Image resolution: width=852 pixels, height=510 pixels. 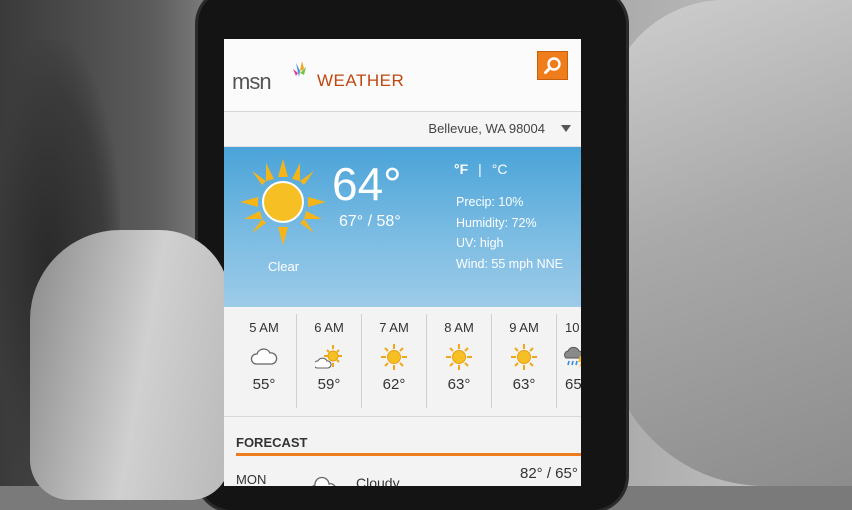 I want to click on forecast-heading: FORECAST, so click(x=272, y=442).